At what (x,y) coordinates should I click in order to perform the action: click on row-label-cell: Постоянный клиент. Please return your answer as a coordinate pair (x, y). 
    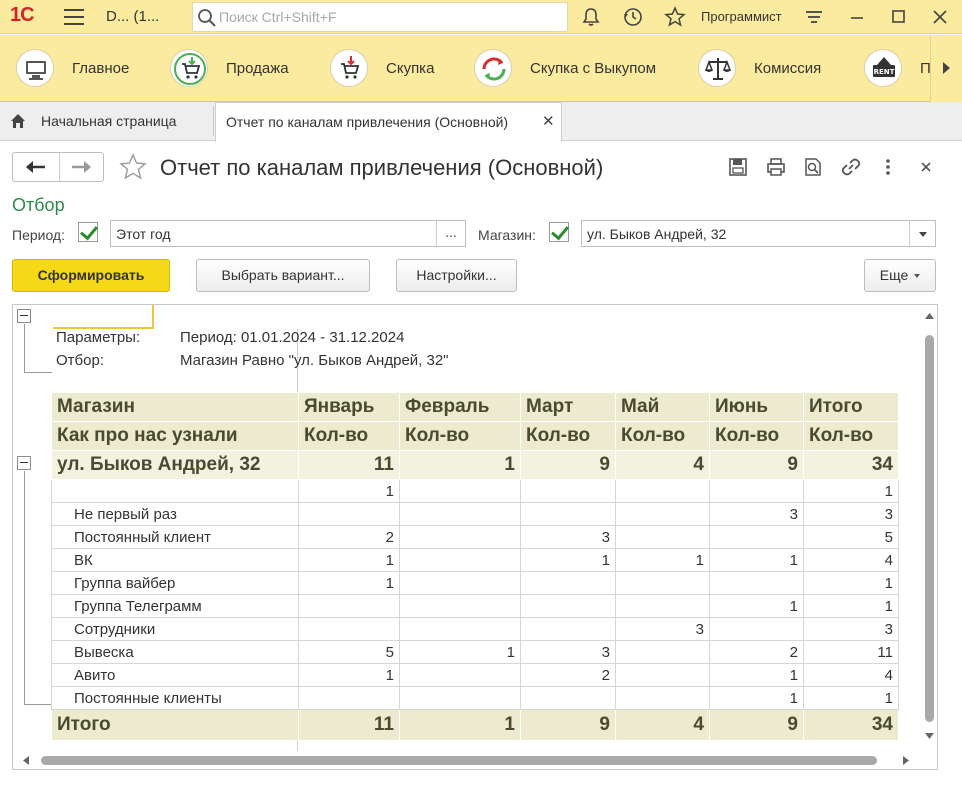
    Looking at the image, I should click on (175, 537).